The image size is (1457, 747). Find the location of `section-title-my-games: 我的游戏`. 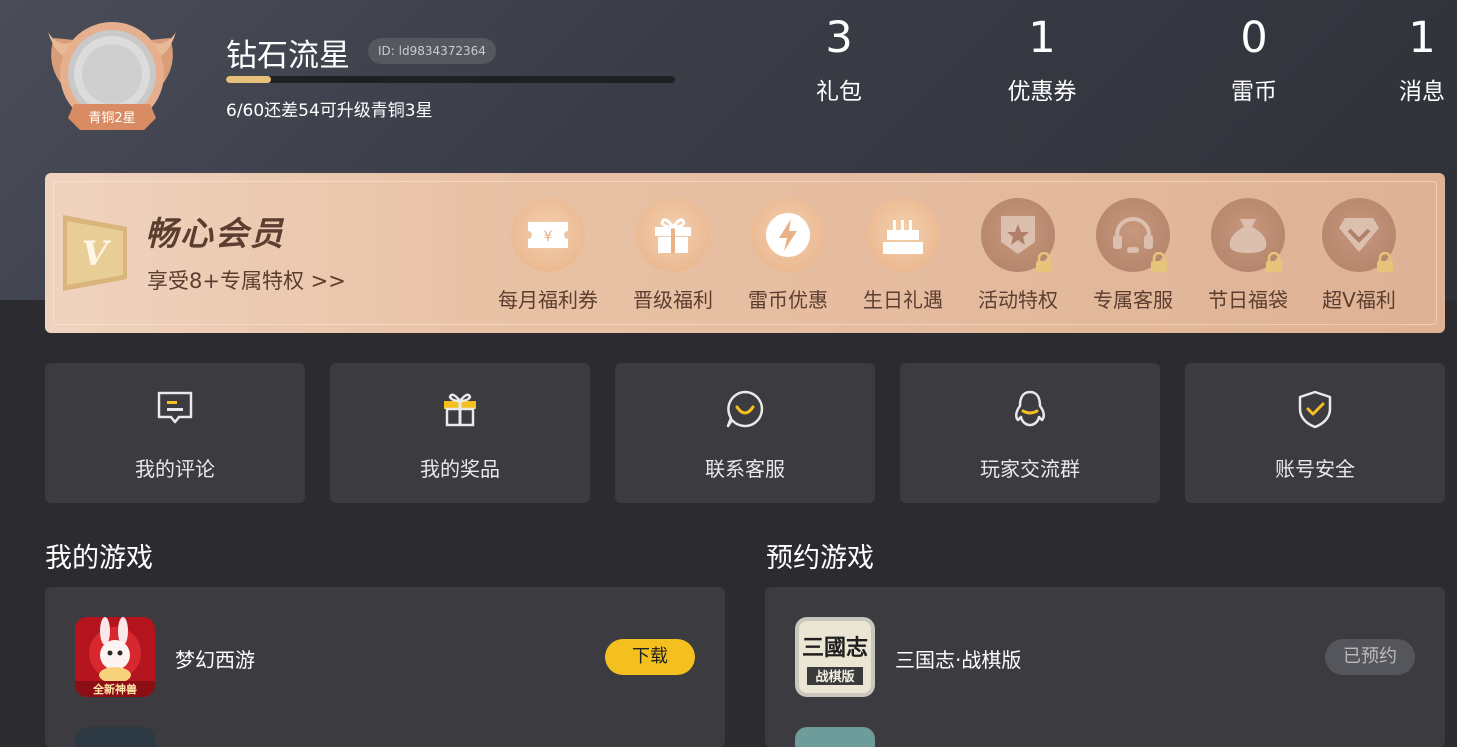

section-title-my-games: 我的游戏 is located at coordinates (99, 558).